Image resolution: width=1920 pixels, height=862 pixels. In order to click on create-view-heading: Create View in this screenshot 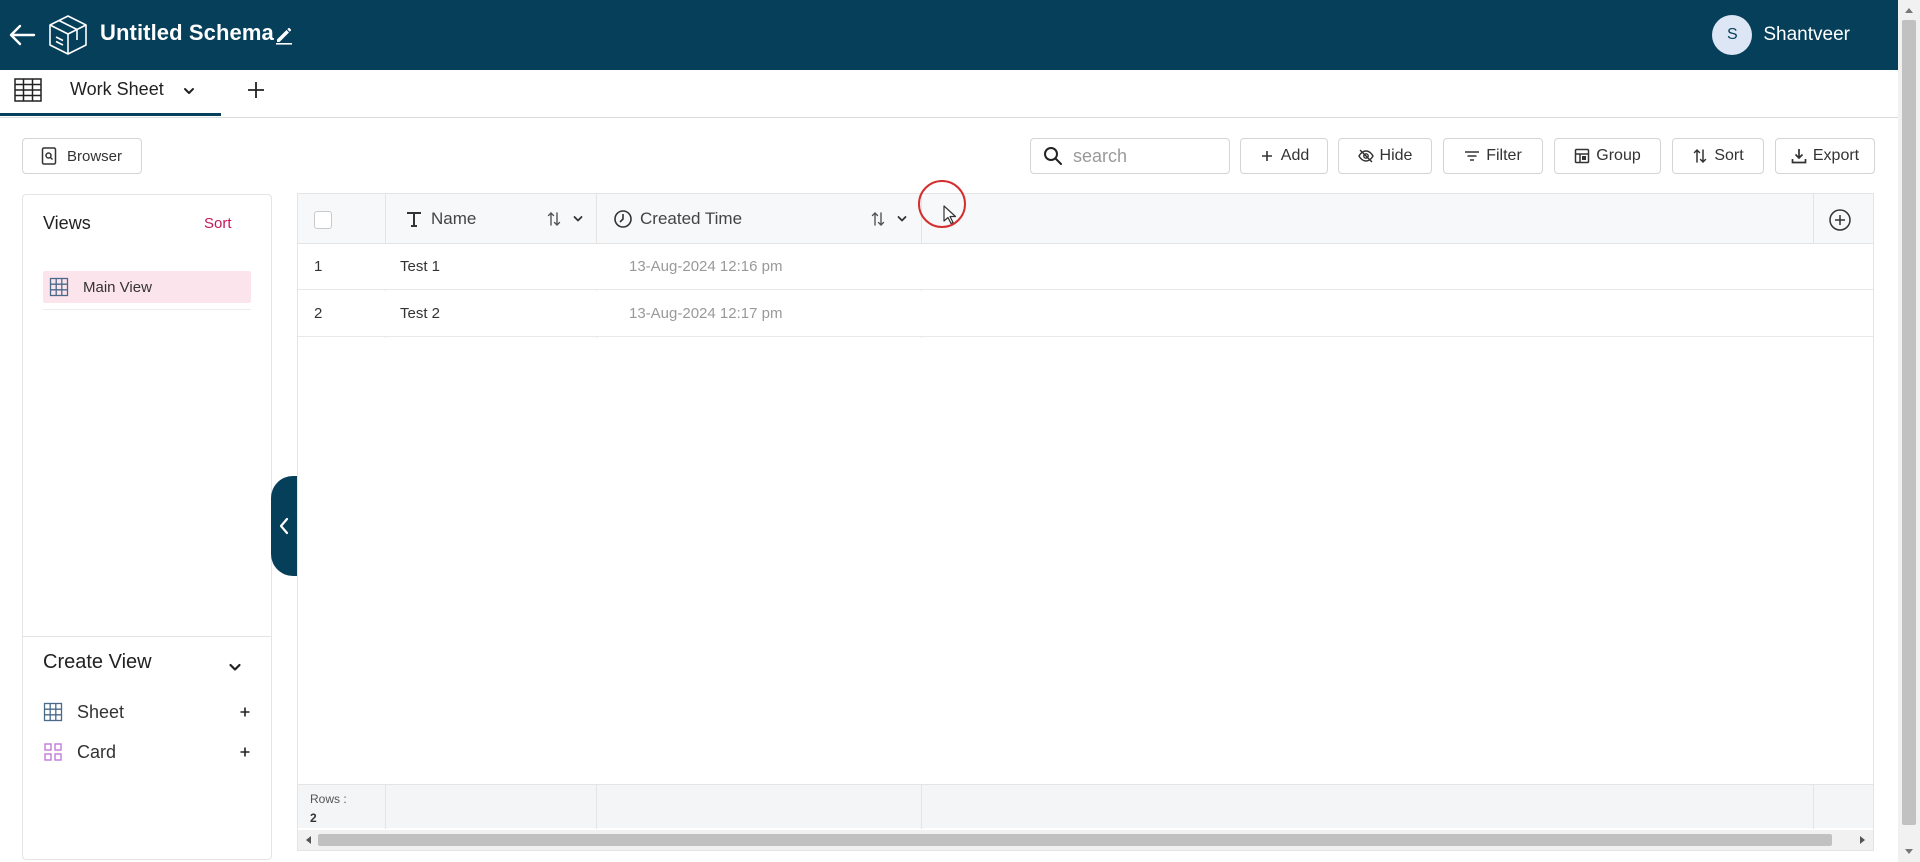, I will do `click(97, 662)`.